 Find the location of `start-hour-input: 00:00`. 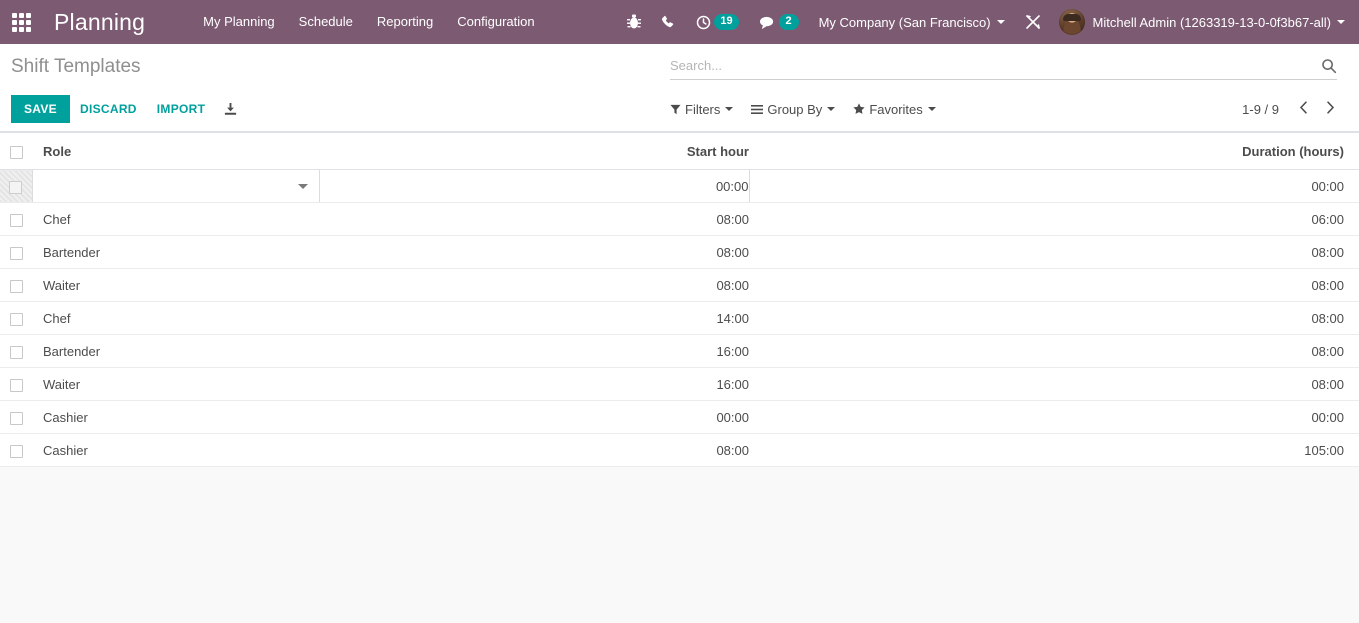

start-hour-input: 00:00 is located at coordinates (534, 186).